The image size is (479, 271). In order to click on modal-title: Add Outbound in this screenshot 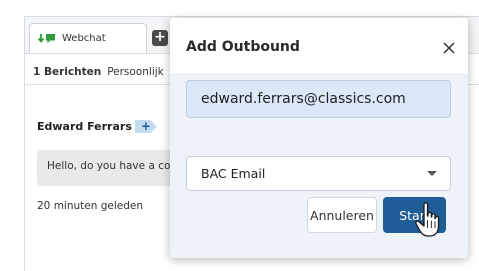, I will do `click(243, 47)`.